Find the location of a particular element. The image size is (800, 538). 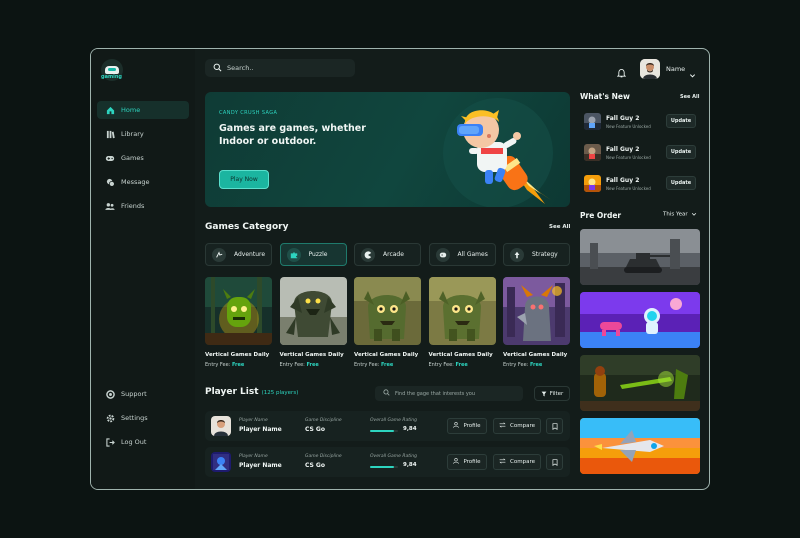

sidebar-bottom: Support Settings Log Out is located at coordinates (143, 421).